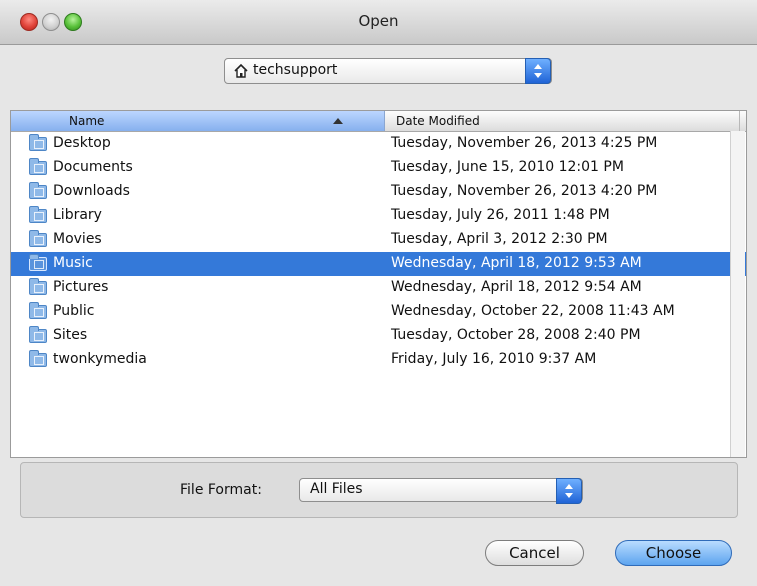 The image size is (757, 586). I want to click on home-icon, so click(241, 73).